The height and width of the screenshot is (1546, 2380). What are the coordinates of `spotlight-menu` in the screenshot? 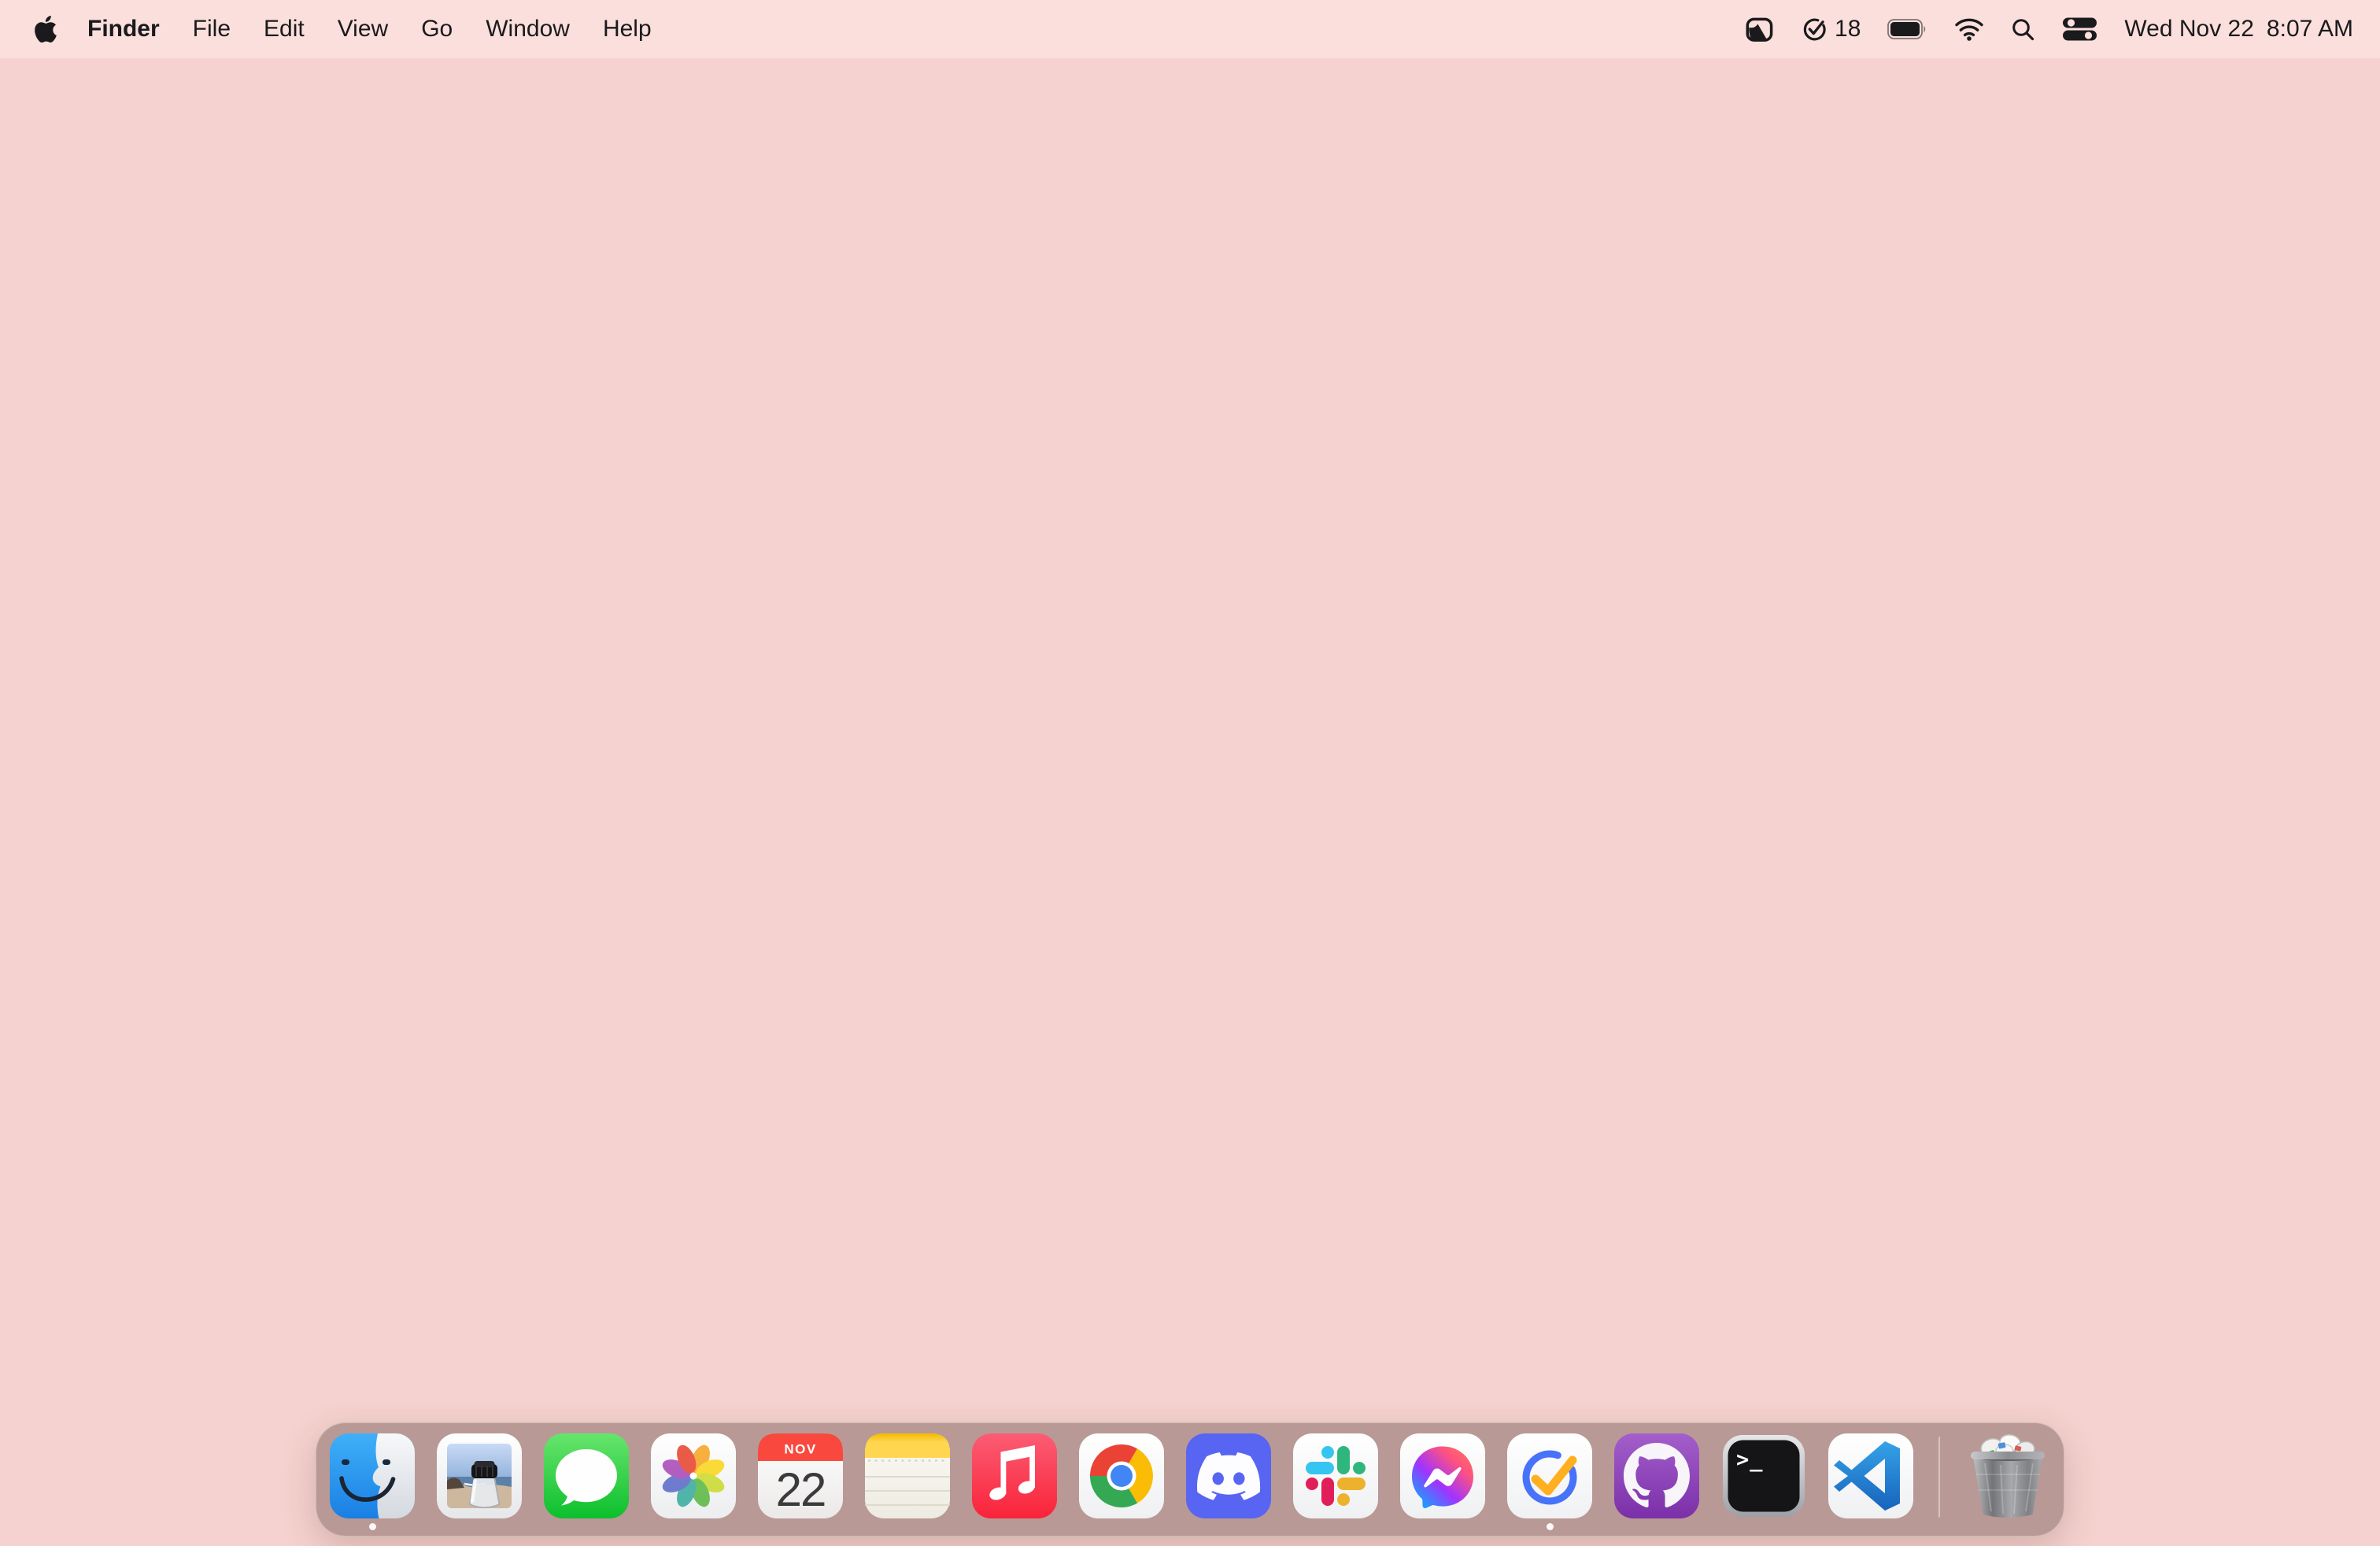 It's located at (2023, 29).